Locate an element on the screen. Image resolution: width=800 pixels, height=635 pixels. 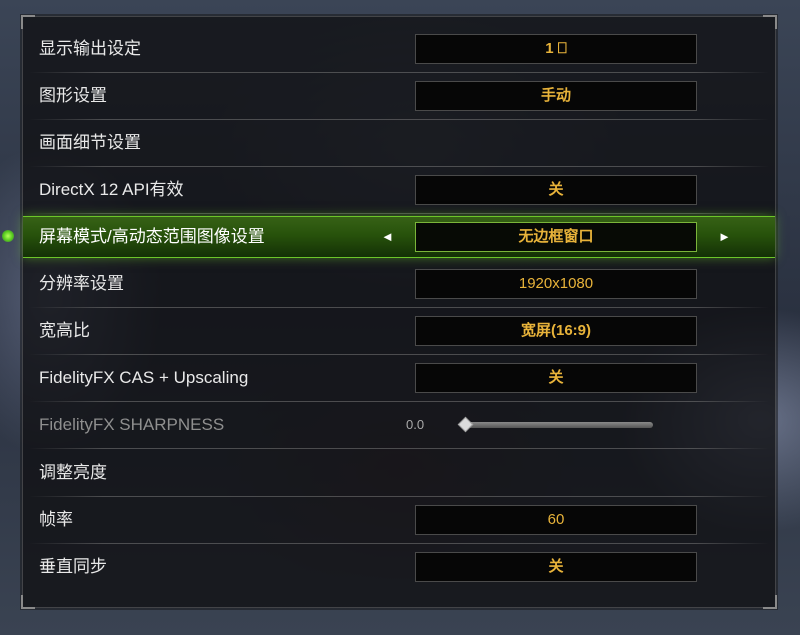
setting-label: 分辨率设置 is located at coordinates (81, 283).